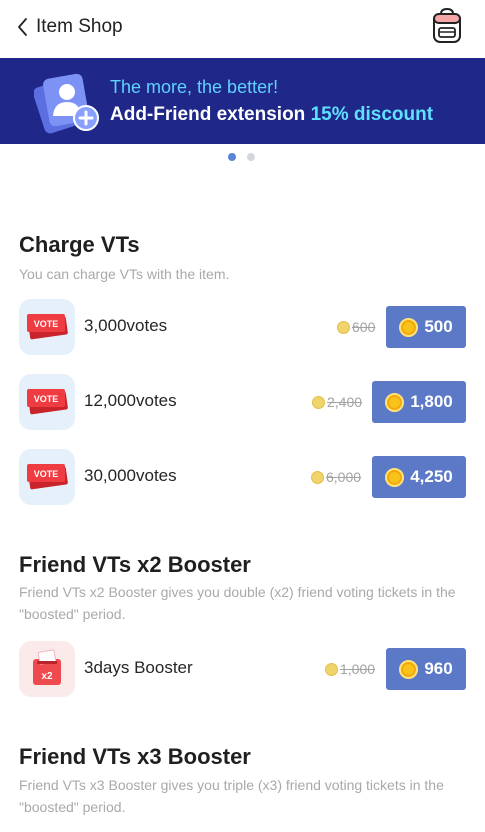 The image size is (485, 832). Describe the element at coordinates (126, 325) in the screenshot. I see `item-name: 3,000votes` at that location.